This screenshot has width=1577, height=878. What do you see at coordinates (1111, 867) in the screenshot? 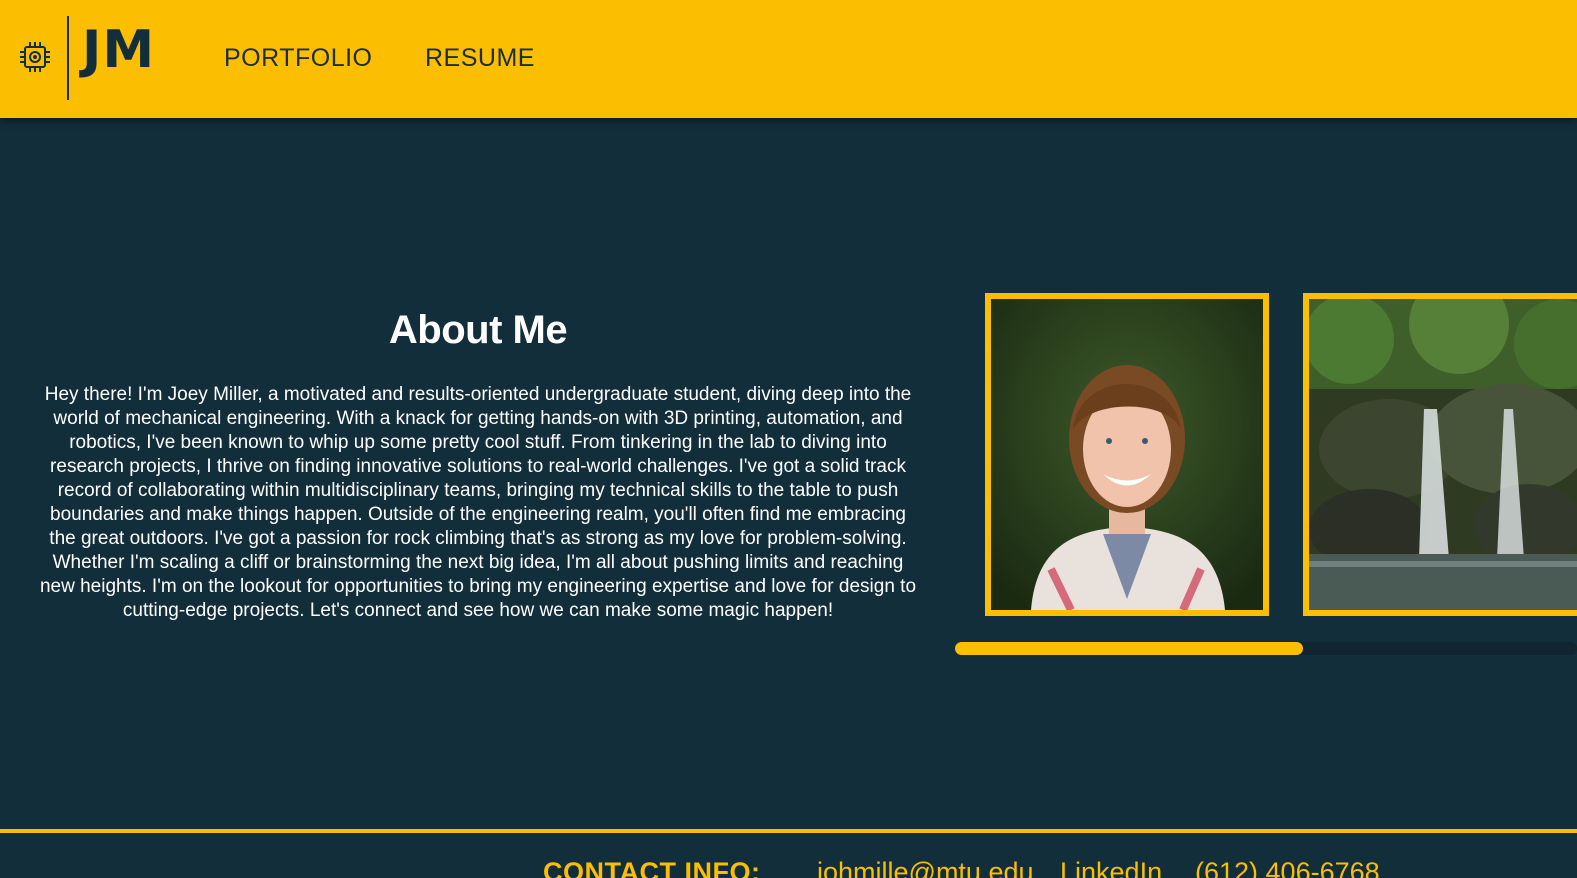
I see `linkedin-link: LinkedIn` at bounding box center [1111, 867].